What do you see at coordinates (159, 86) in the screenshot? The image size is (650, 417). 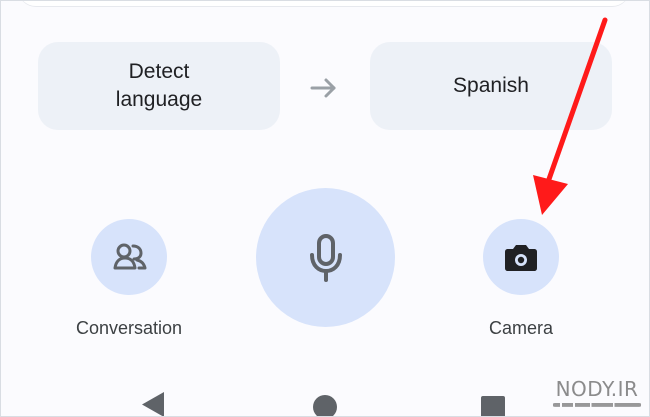 I see `source-language-button: Detect language` at bounding box center [159, 86].